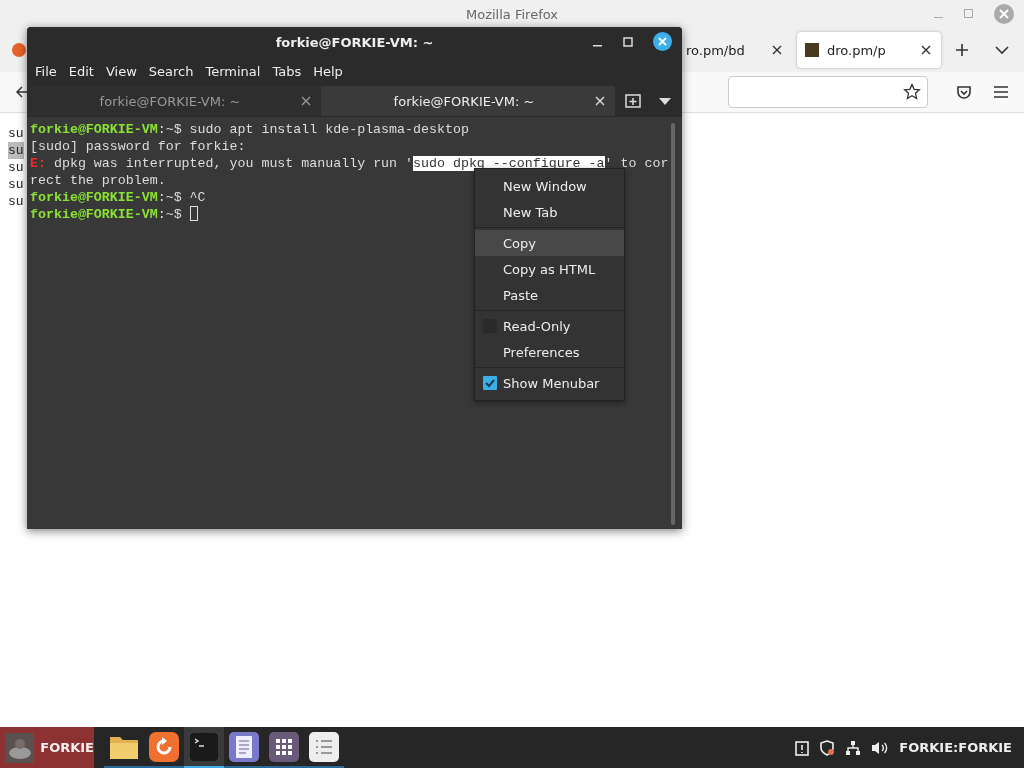 The width and height of the screenshot is (1024, 768). What do you see at coordinates (1001, 92) in the screenshot?
I see `menu-icon` at bounding box center [1001, 92].